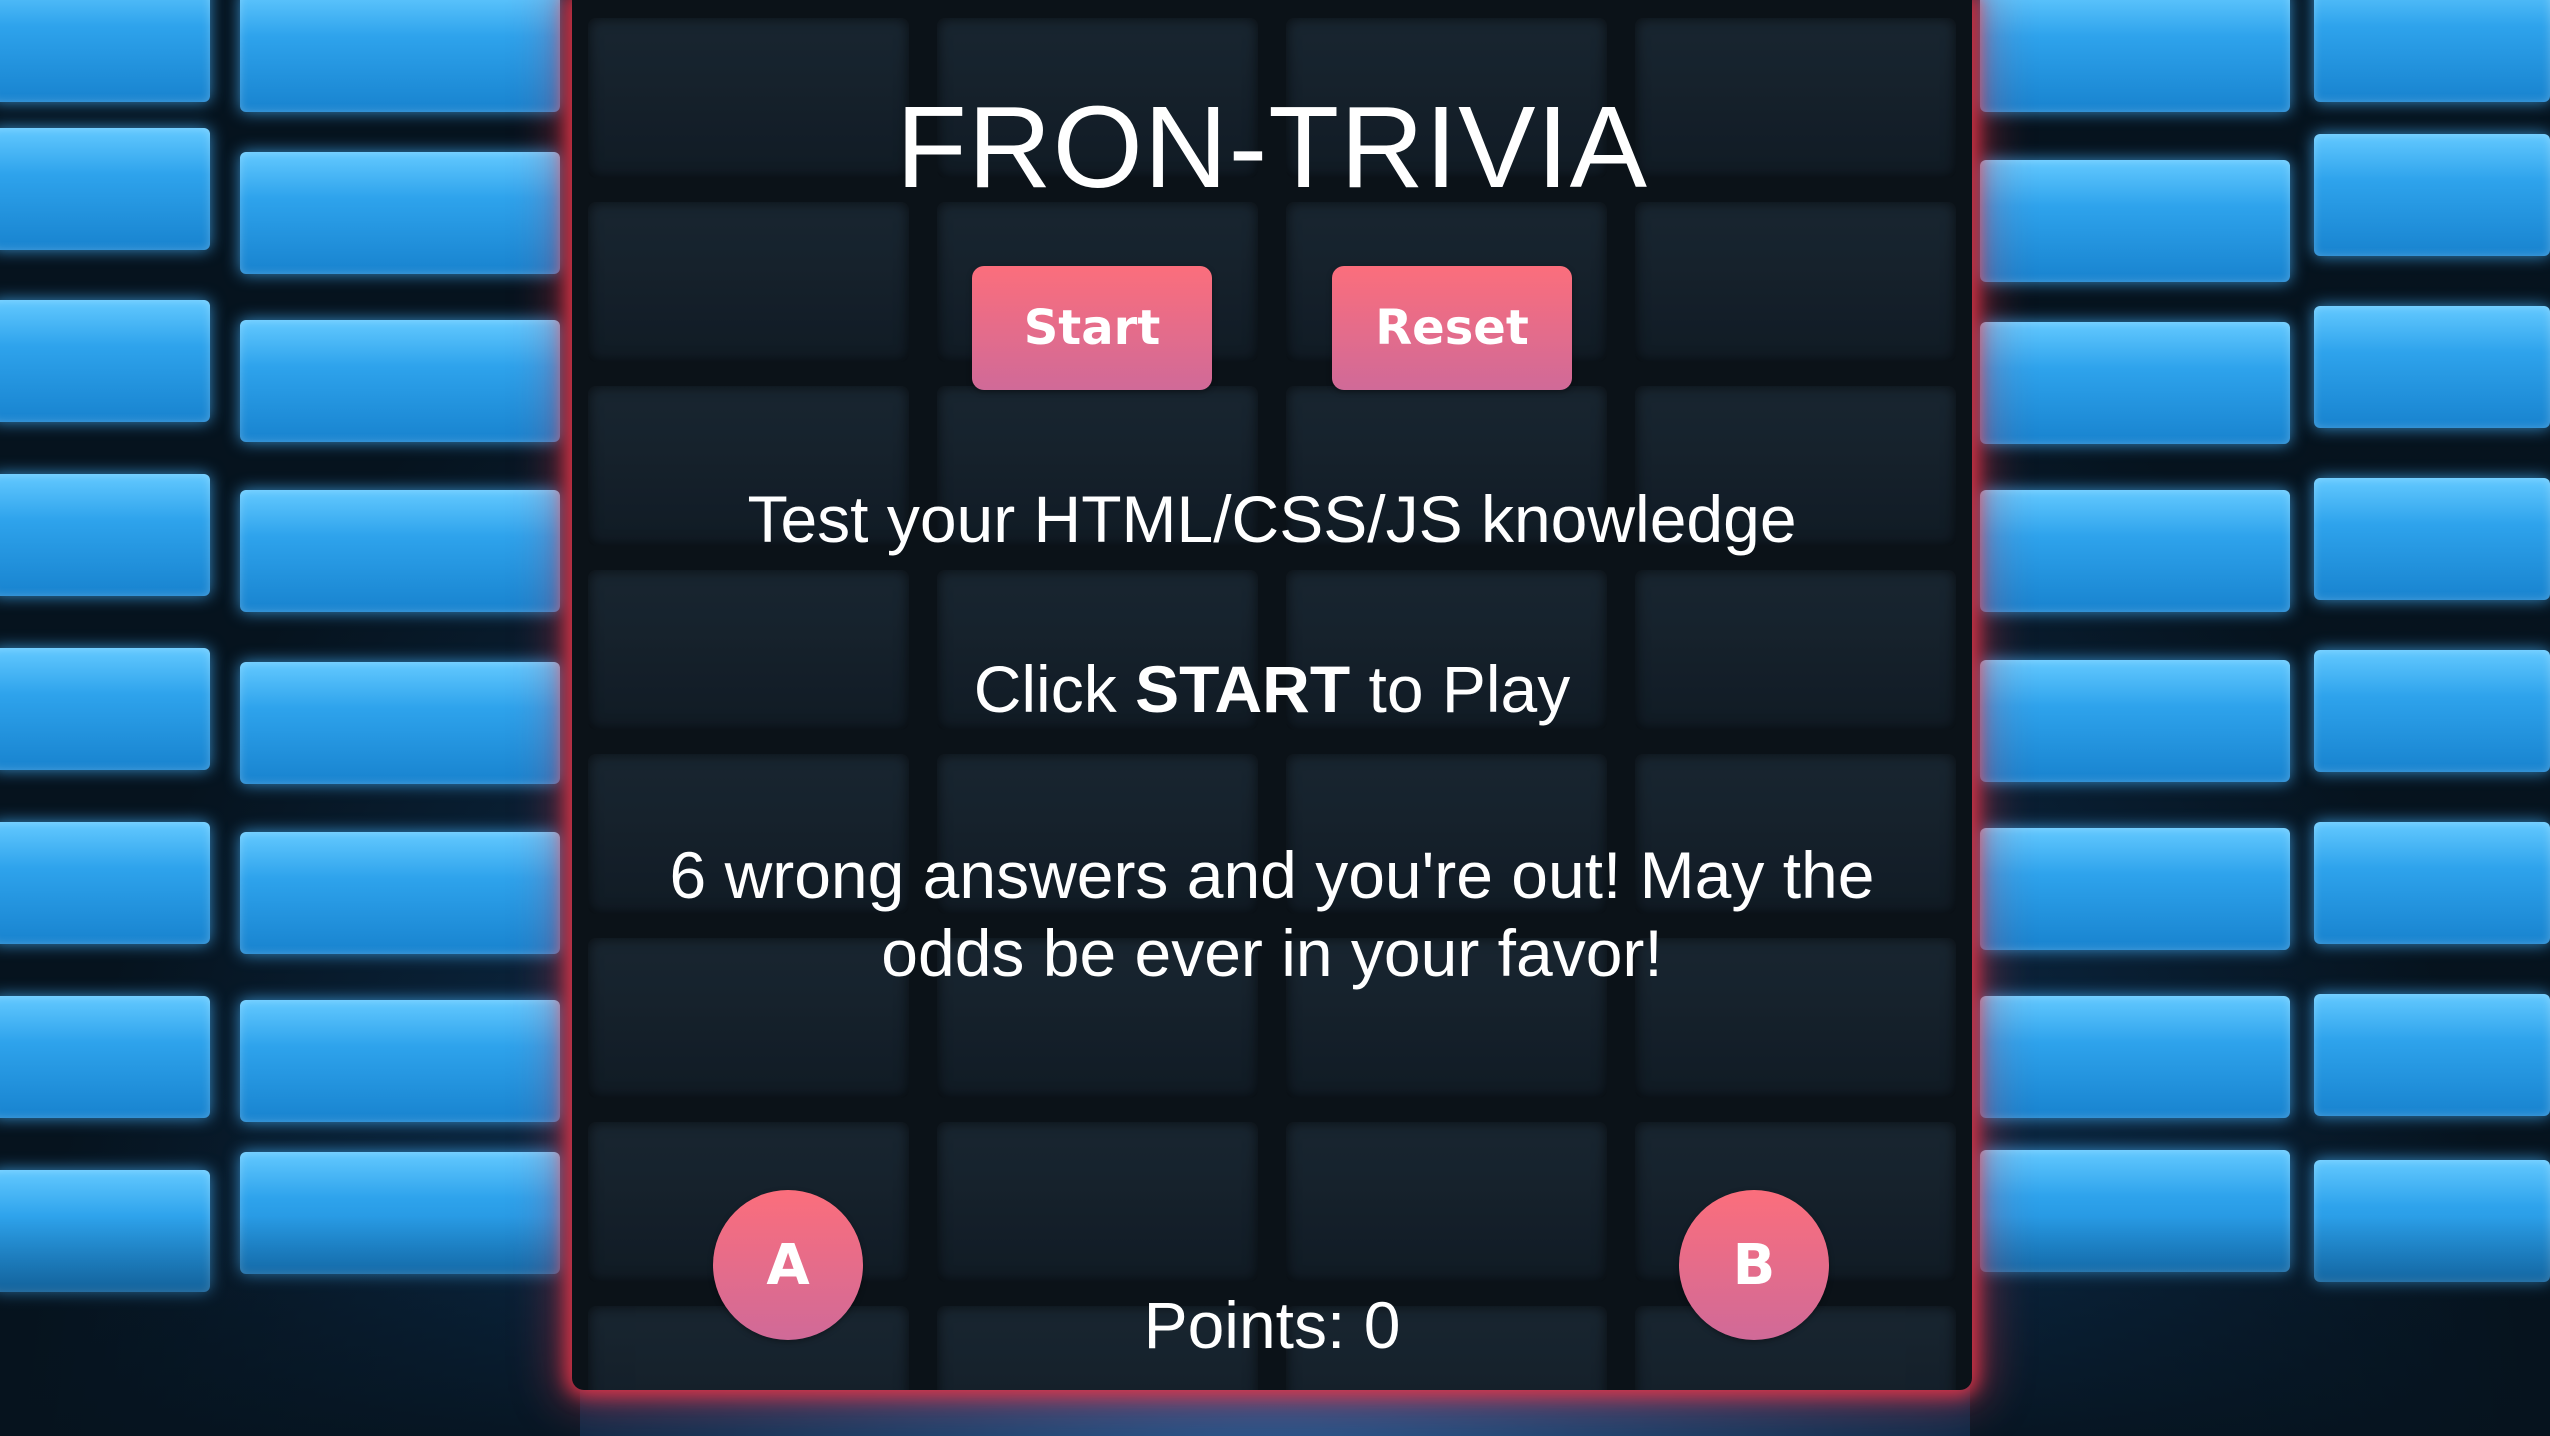 The width and height of the screenshot is (2550, 1436). What do you see at coordinates (1243, 689) in the screenshot?
I see `instruction-emphasis: START` at bounding box center [1243, 689].